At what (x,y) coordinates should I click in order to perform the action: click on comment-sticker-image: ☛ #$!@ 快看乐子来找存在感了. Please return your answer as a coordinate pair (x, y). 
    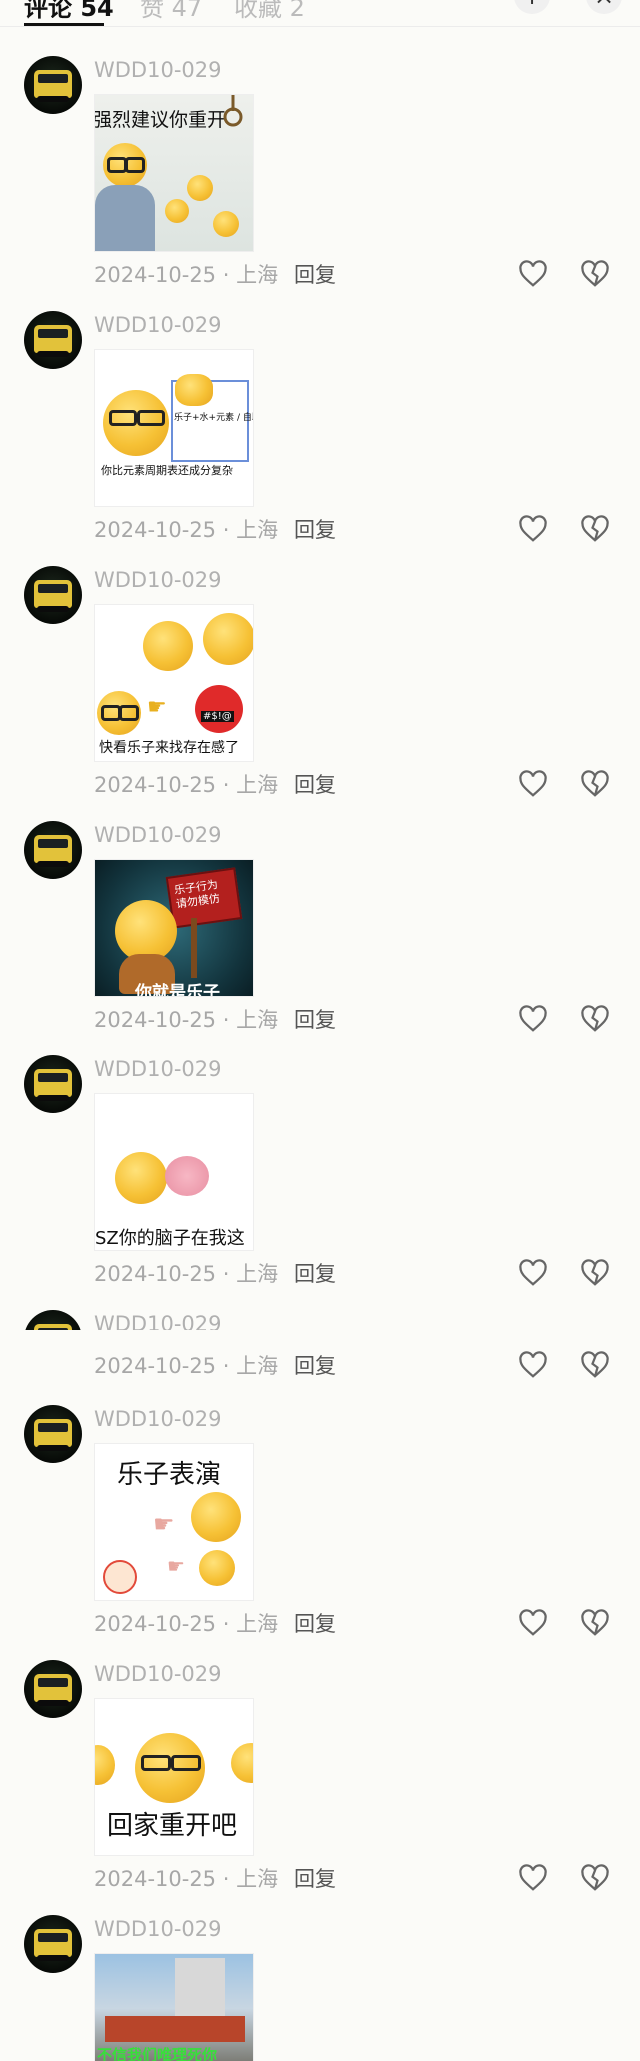
    Looking at the image, I should click on (174, 683).